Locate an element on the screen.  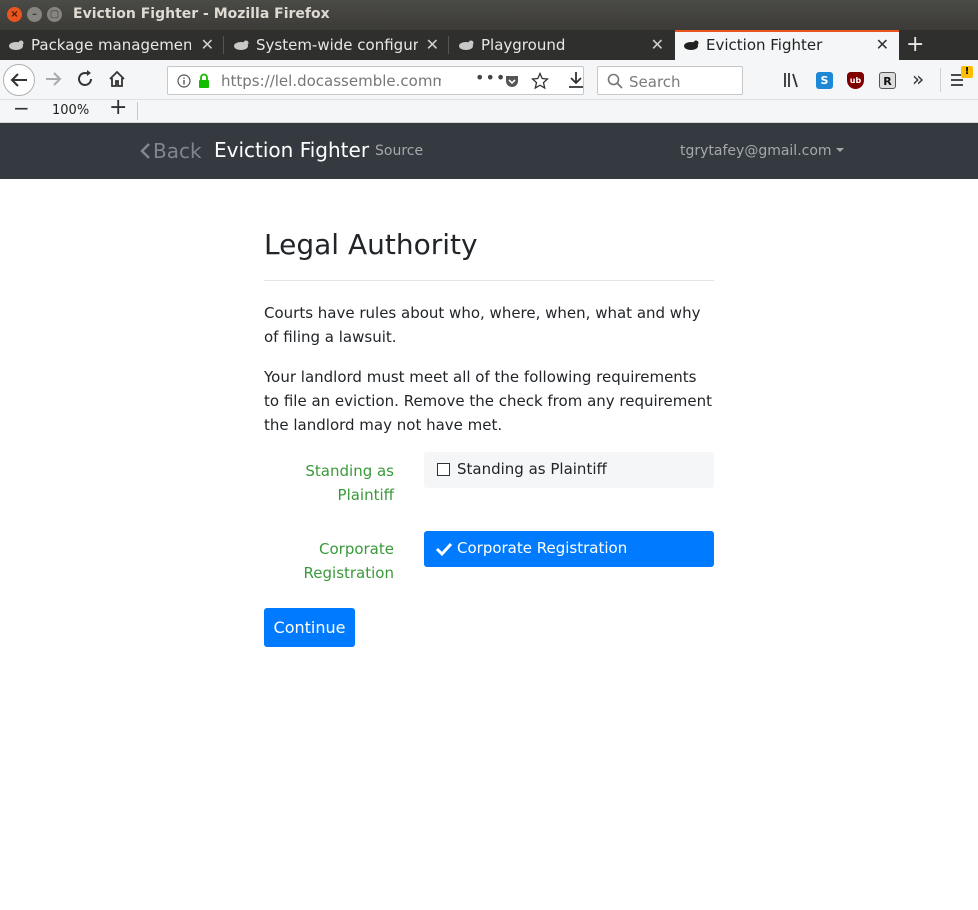
zoom-divider is located at coordinates (137, 111).